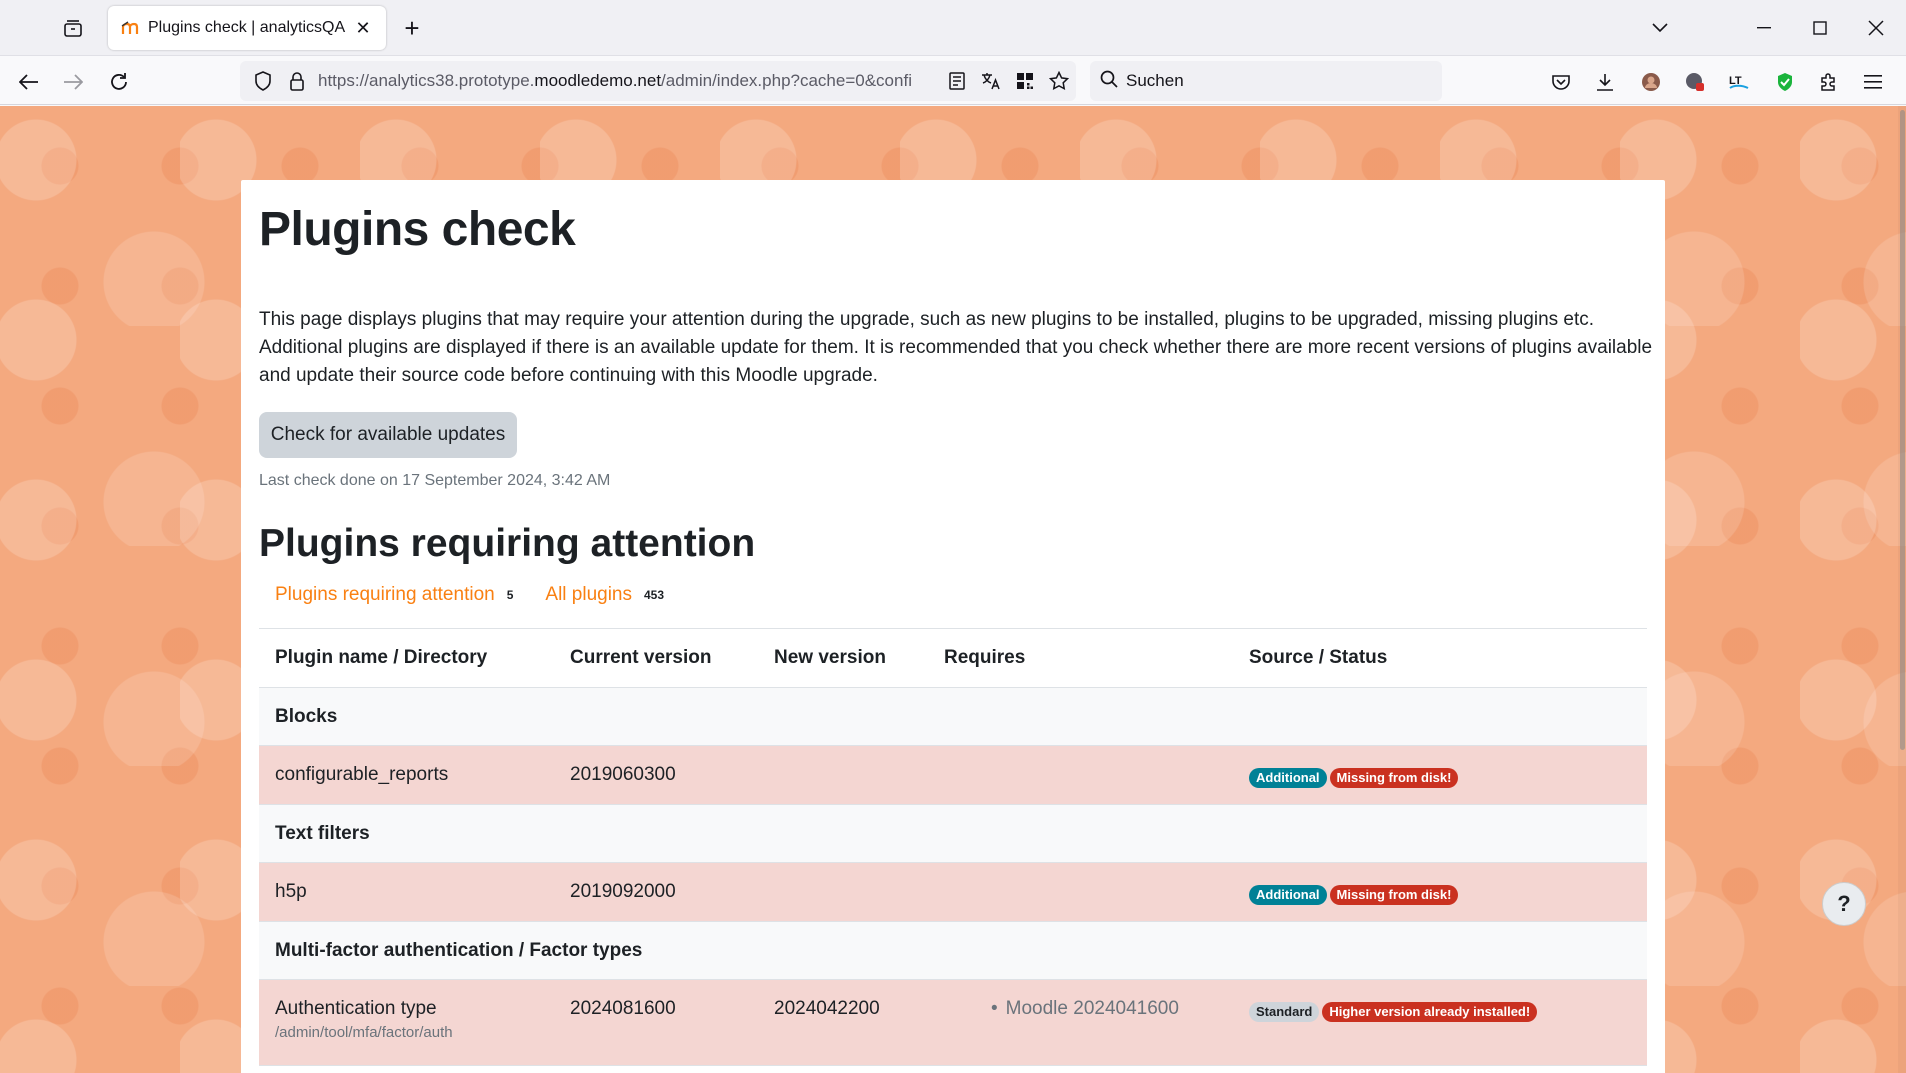 This screenshot has height=1073, width=1906. Describe the element at coordinates (322, 833) in the screenshot. I see `group-name: Text filters` at that location.